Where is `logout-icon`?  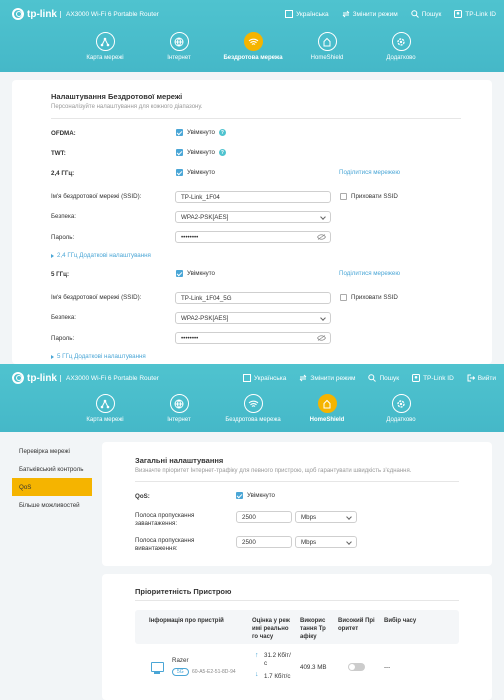
logout-icon is located at coordinates (471, 378).